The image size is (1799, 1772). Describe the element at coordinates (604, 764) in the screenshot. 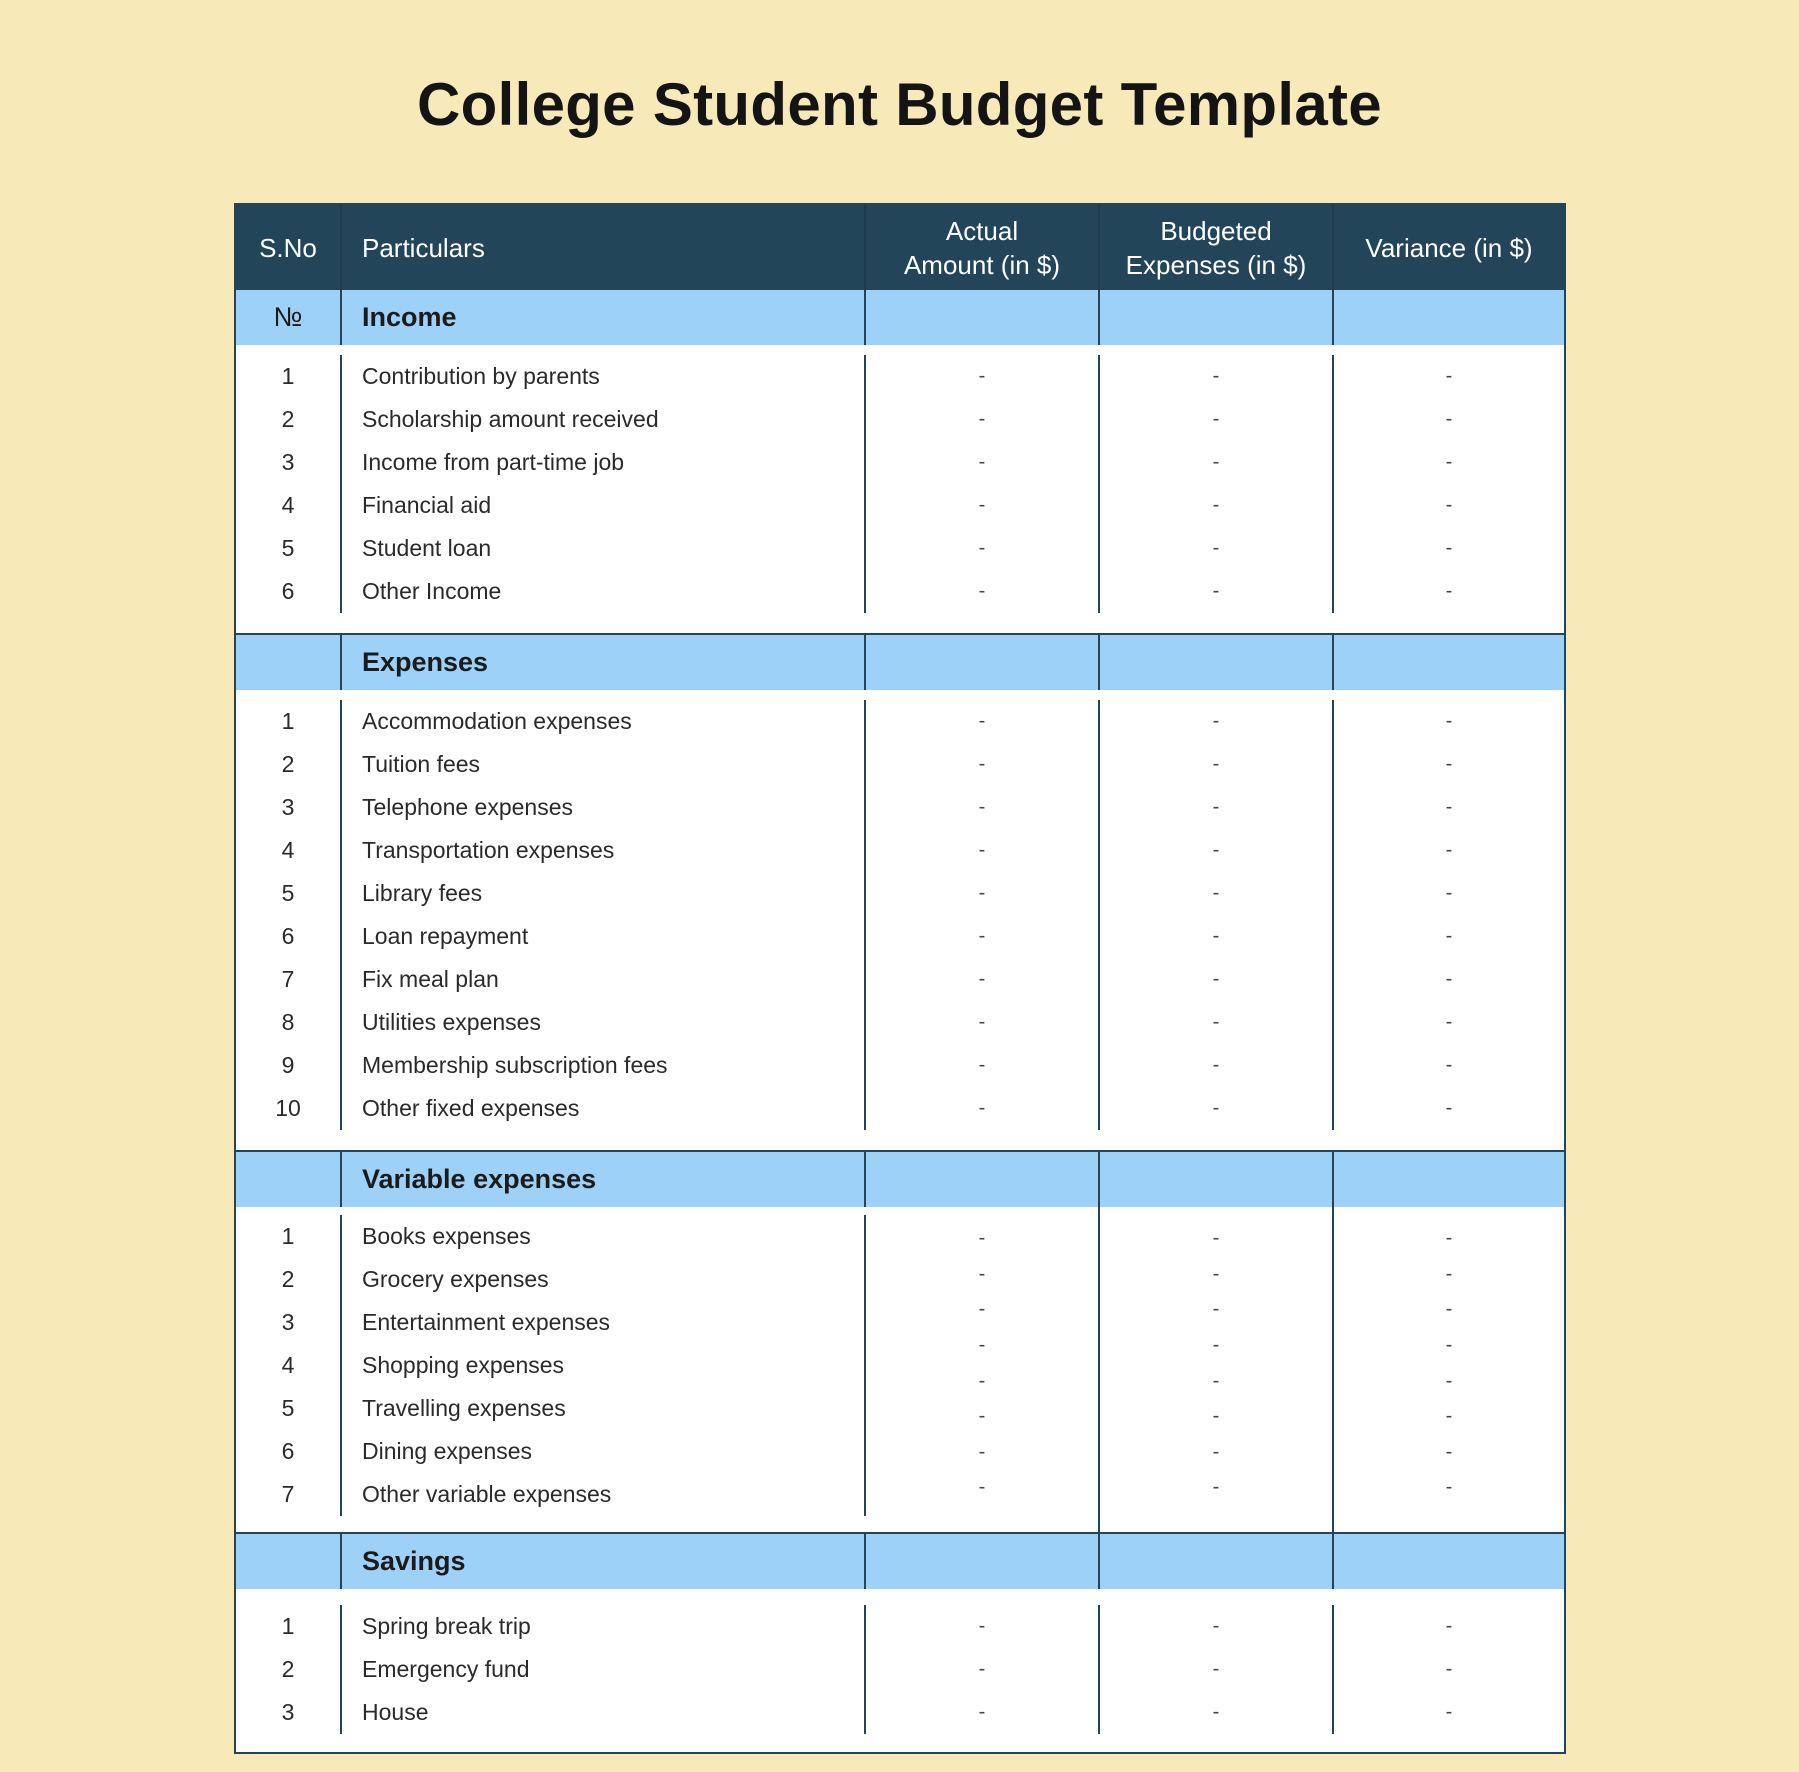

I see `row-particular: Tuition fees` at that location.